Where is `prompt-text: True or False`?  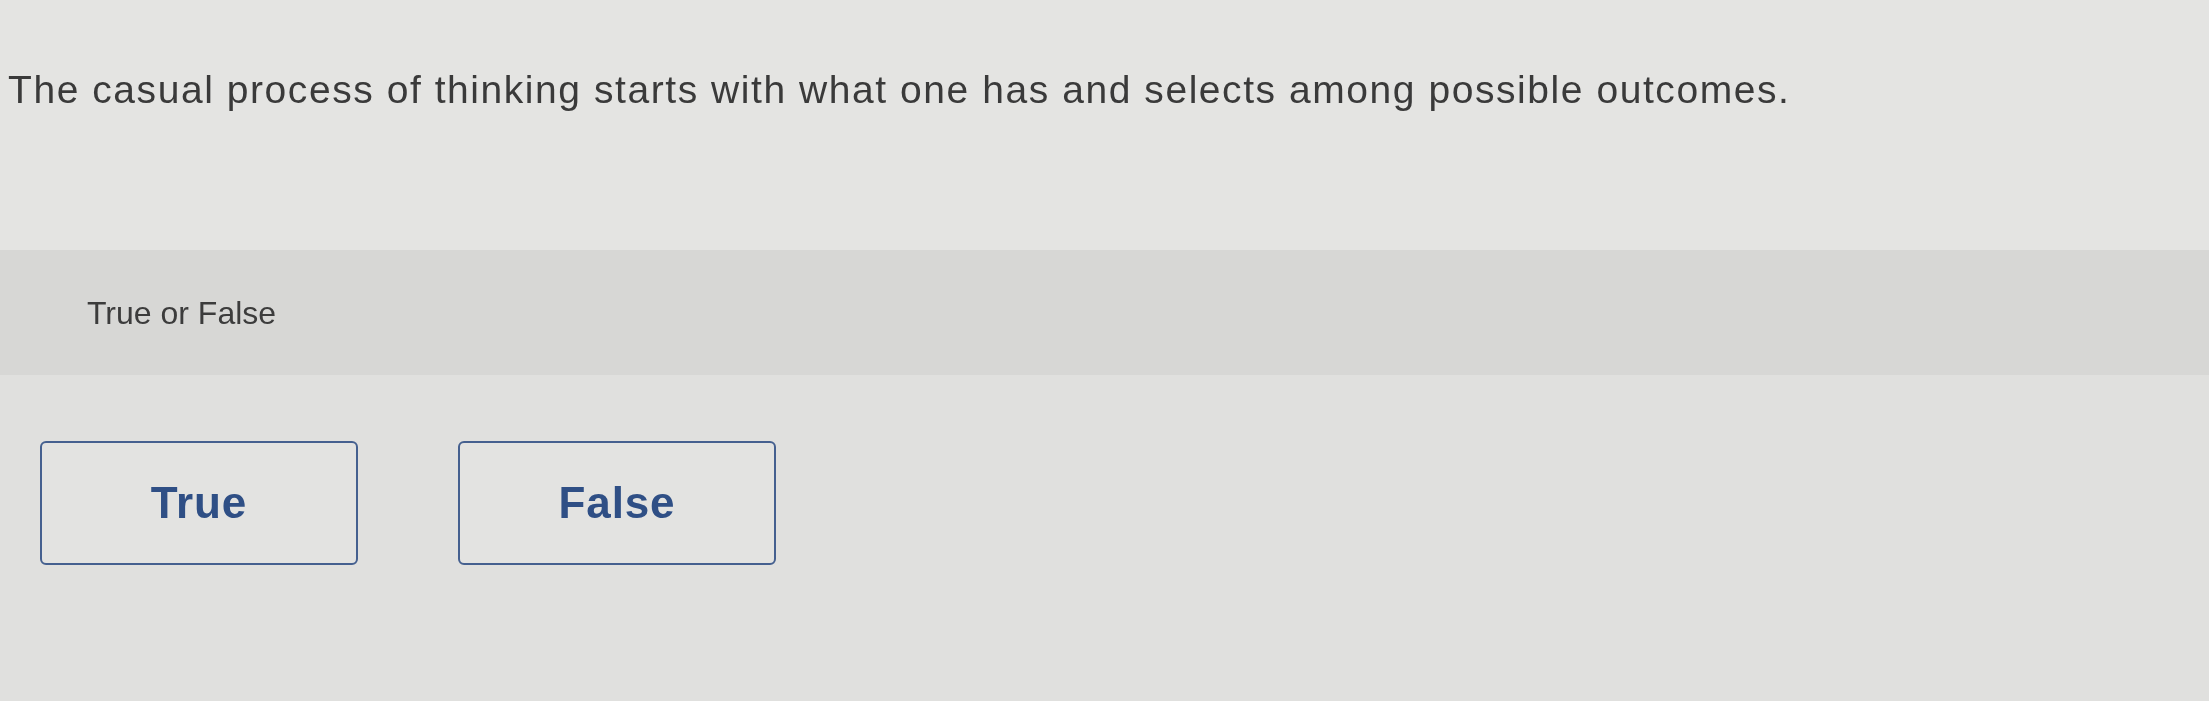 prompt-text: True or False is located at coordinates (182, 313).